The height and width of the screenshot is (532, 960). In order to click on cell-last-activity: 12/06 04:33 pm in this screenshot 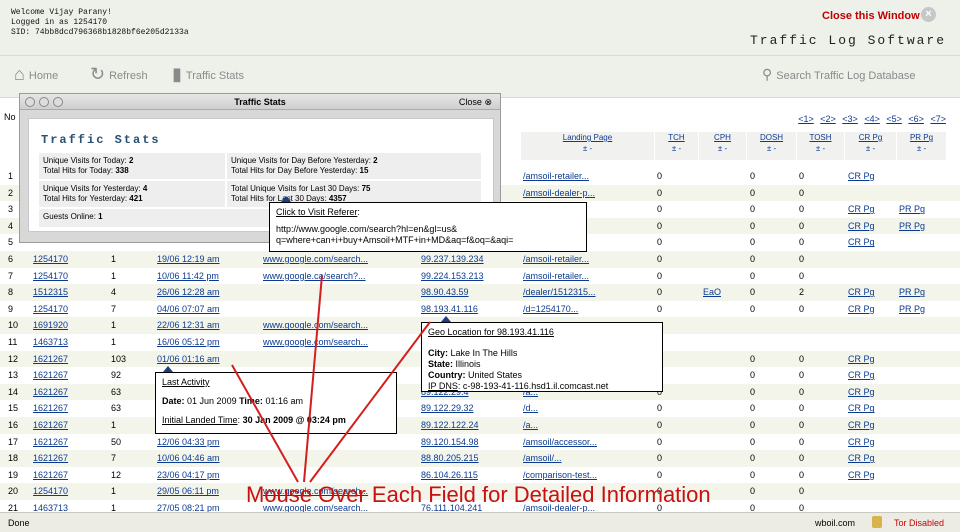, I will do `click(207, 442)`.